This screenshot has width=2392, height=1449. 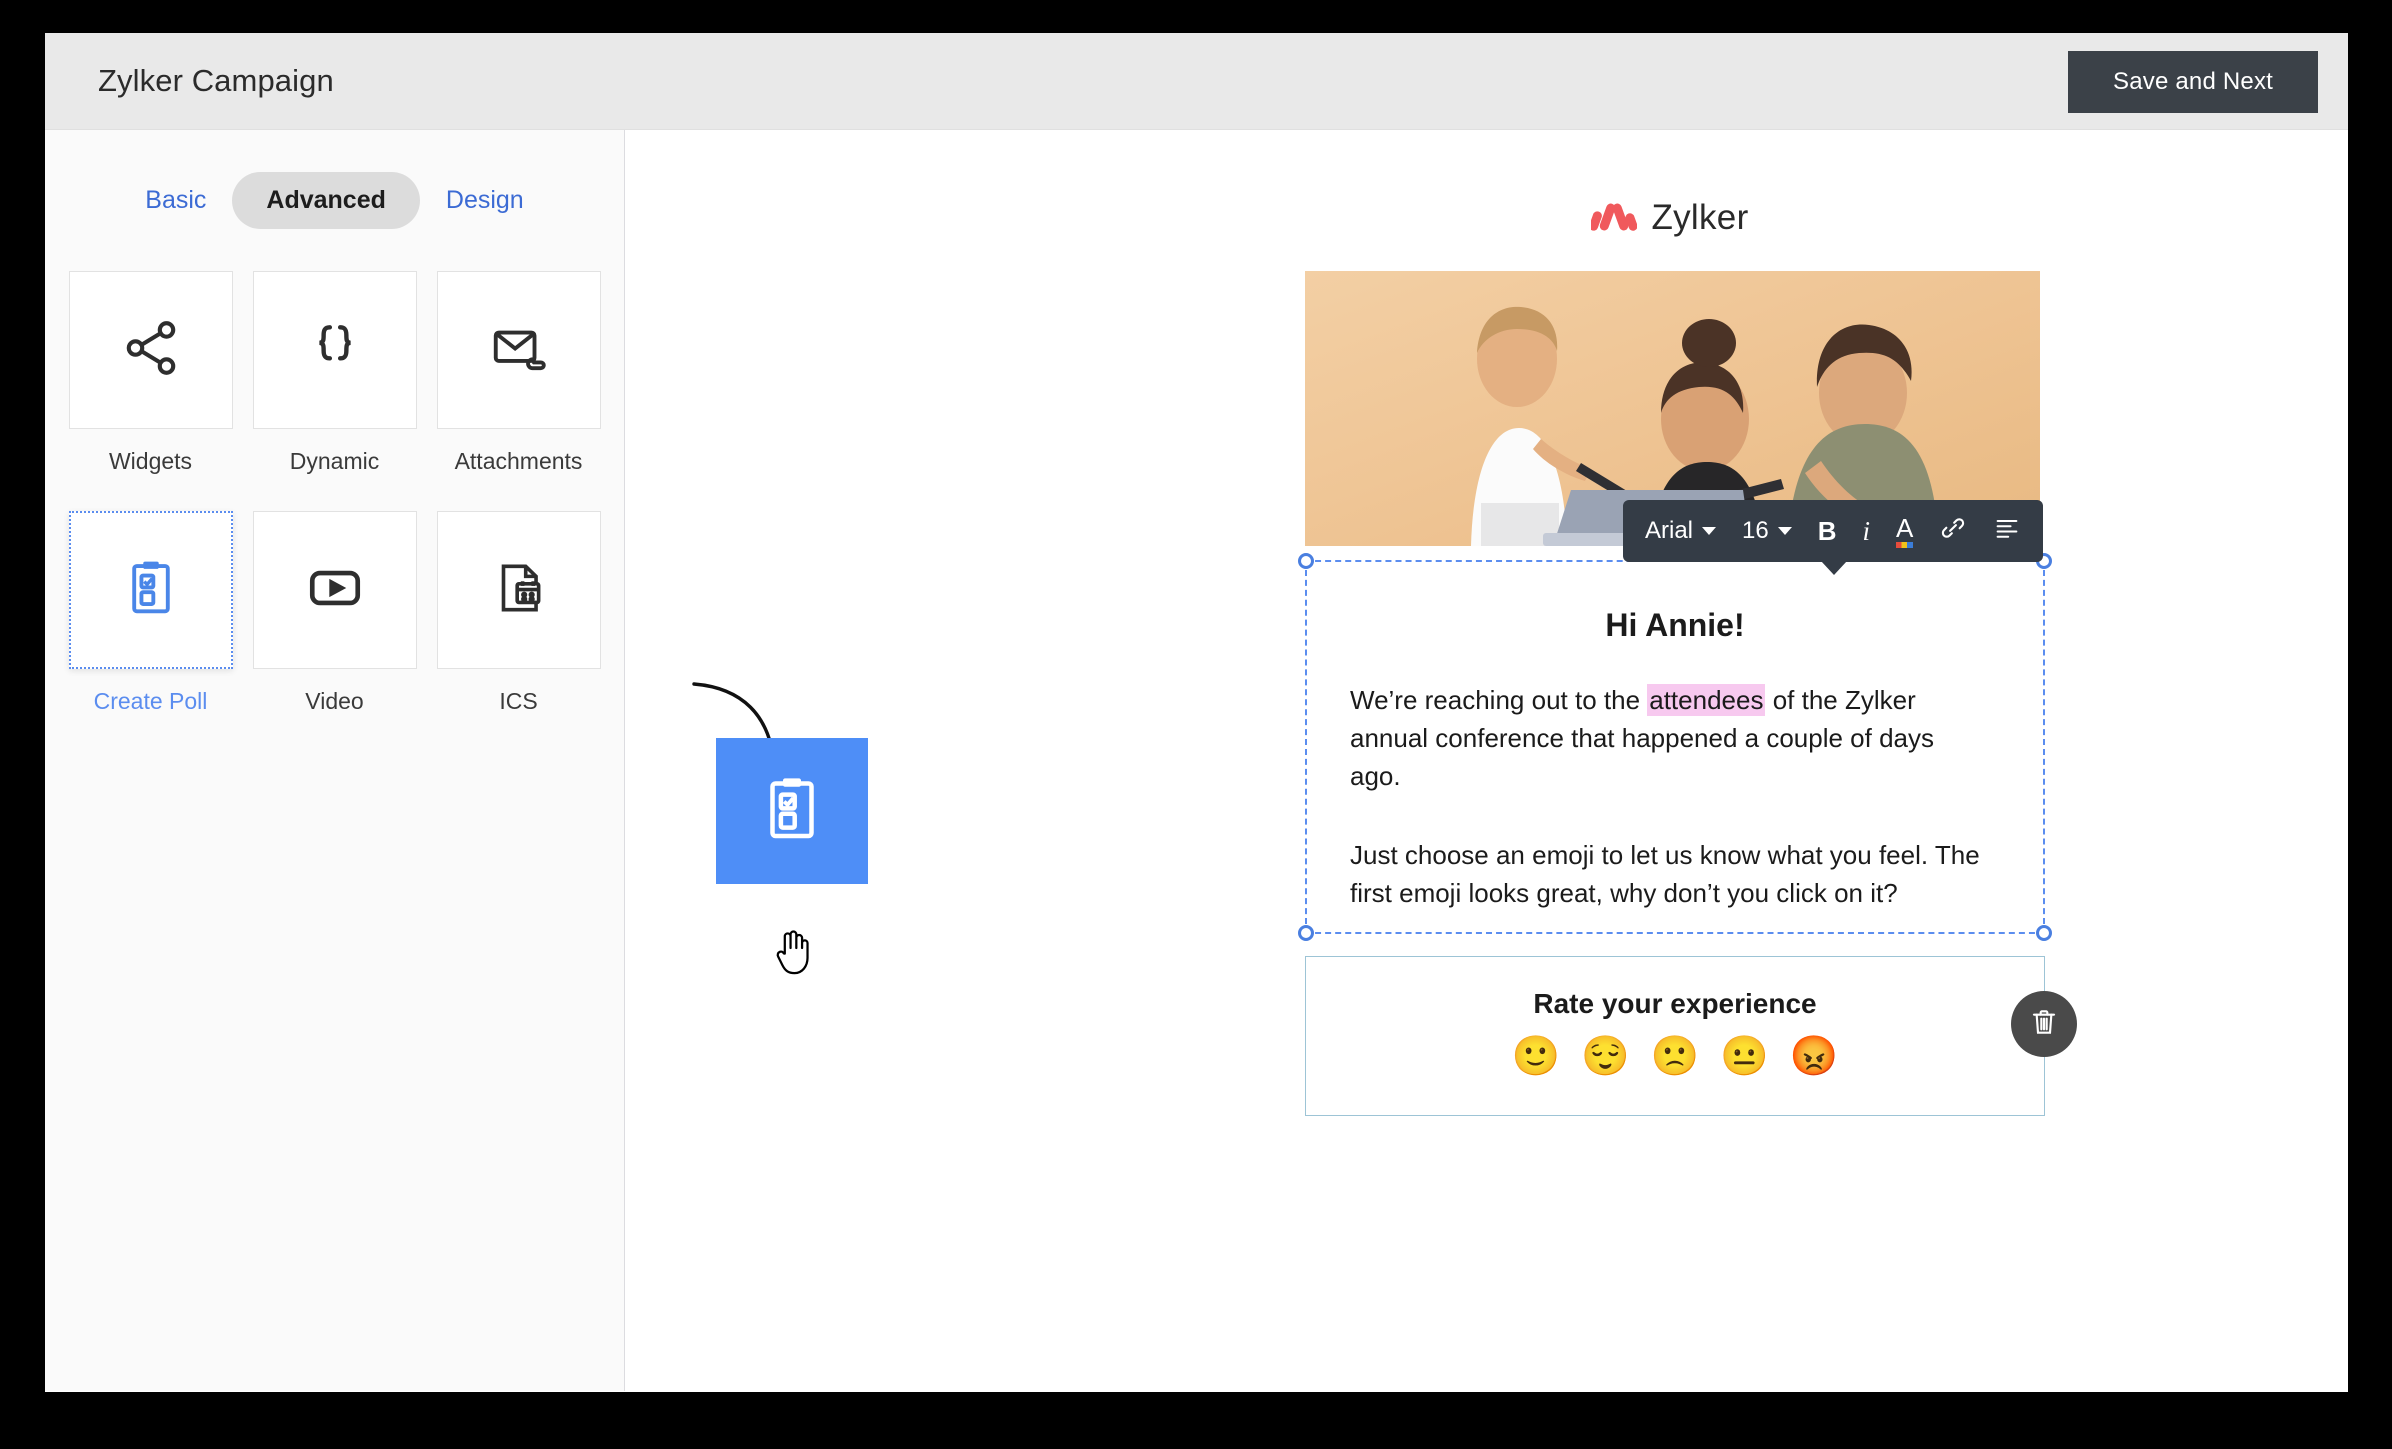 I want to click on formatting-toolbar: Arial 16 B i A, so click(x=1833, y=537).